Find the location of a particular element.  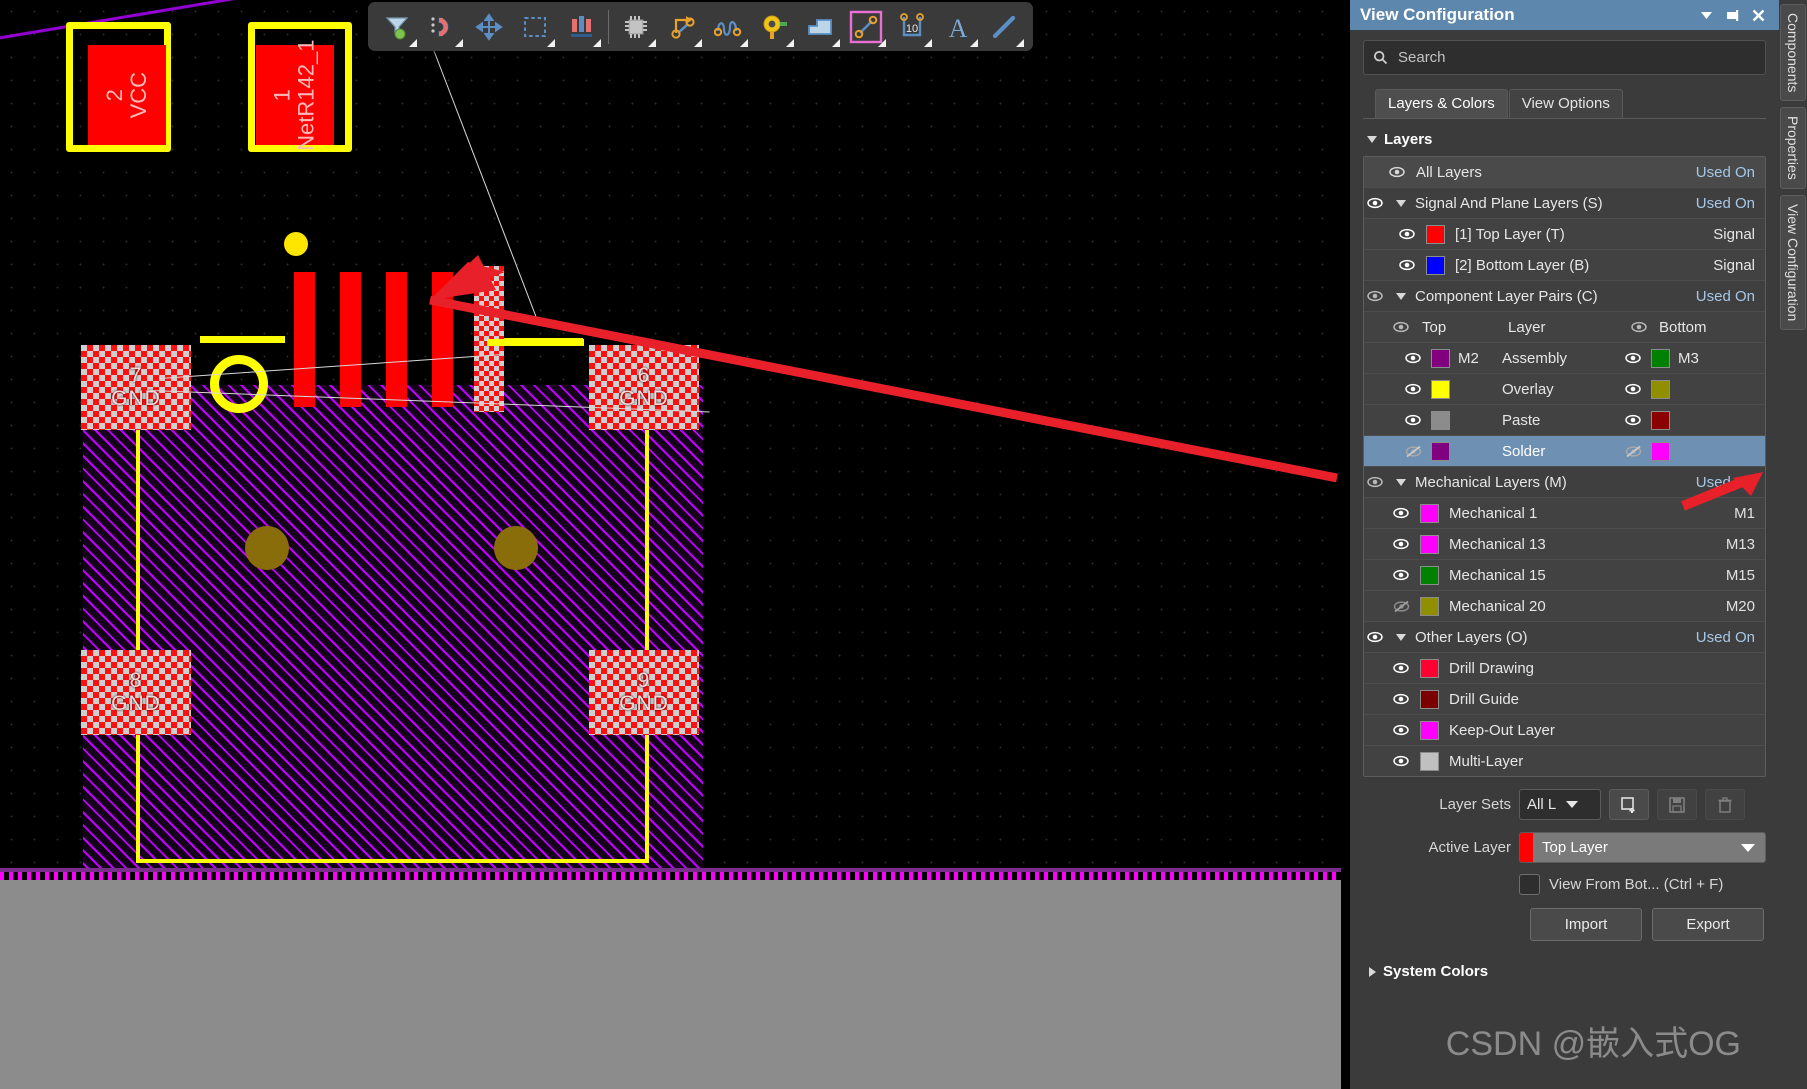

layer-row-drill-guide: Drill Guide is located at coordinates (1564, 699).